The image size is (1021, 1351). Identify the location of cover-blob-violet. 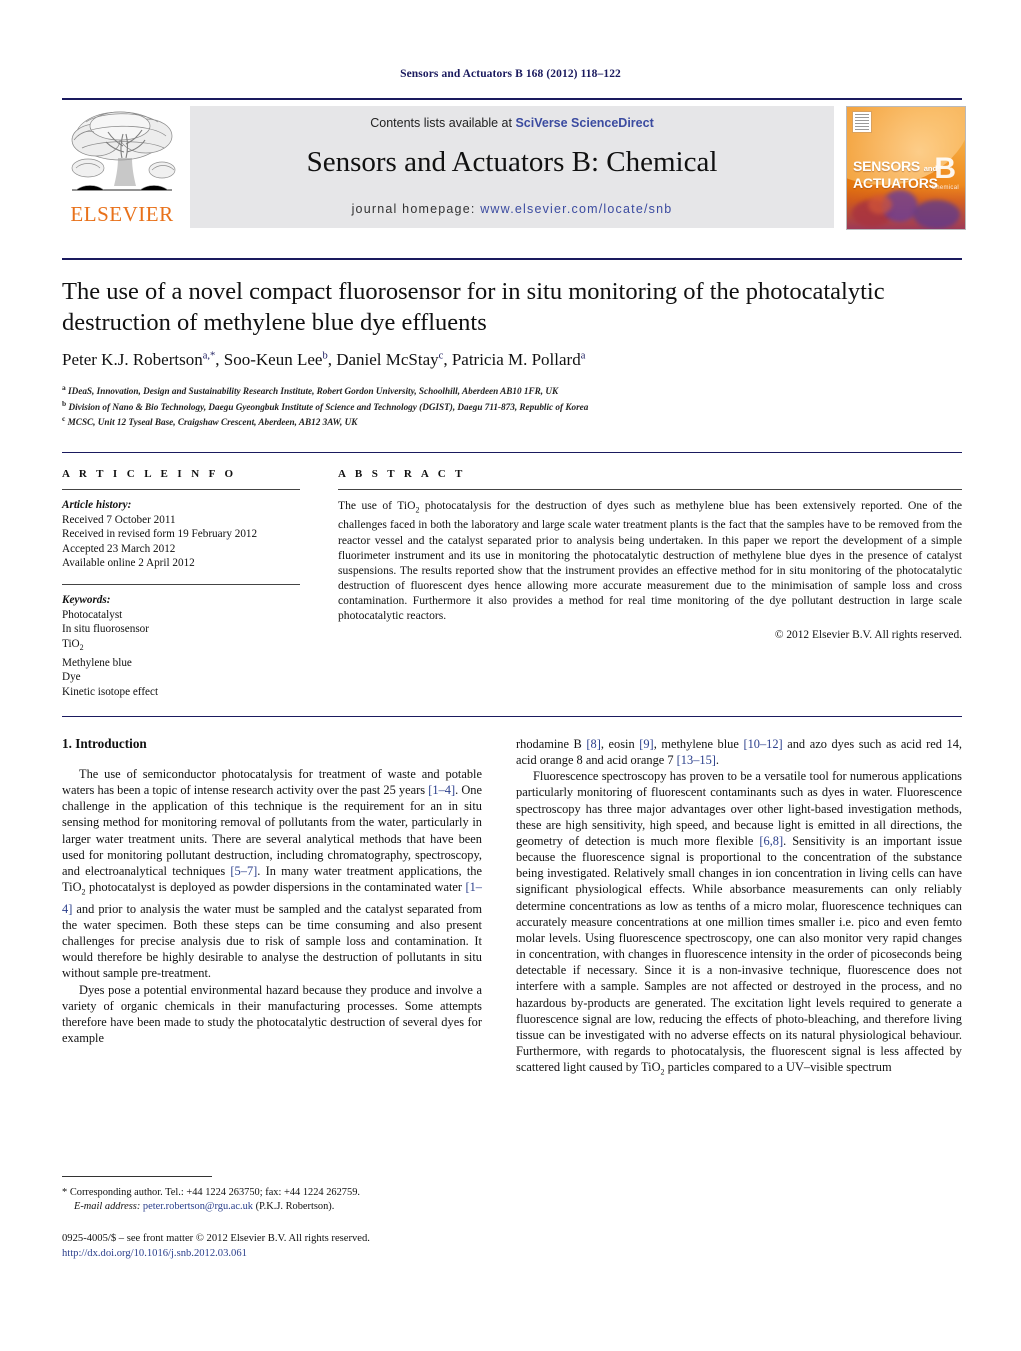
(937, 214).